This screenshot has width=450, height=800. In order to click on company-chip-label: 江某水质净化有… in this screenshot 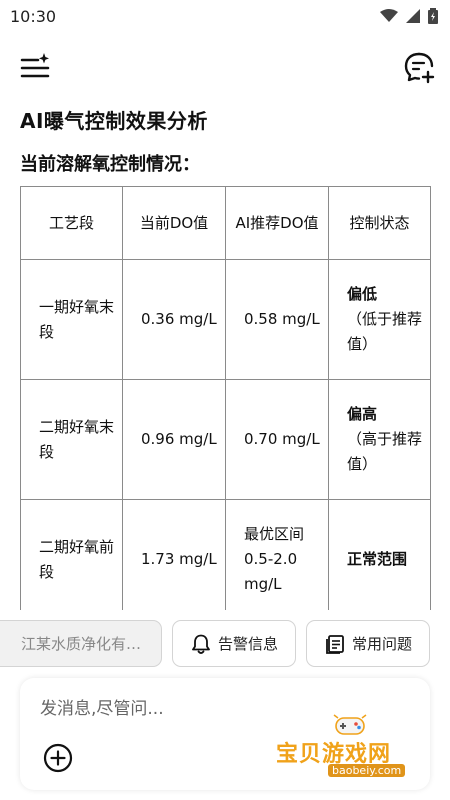, I will do `click(81, 644)`.